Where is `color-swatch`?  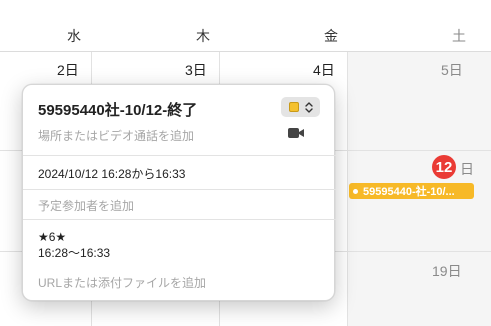 color-swatch is located at coordinates (294, 107).